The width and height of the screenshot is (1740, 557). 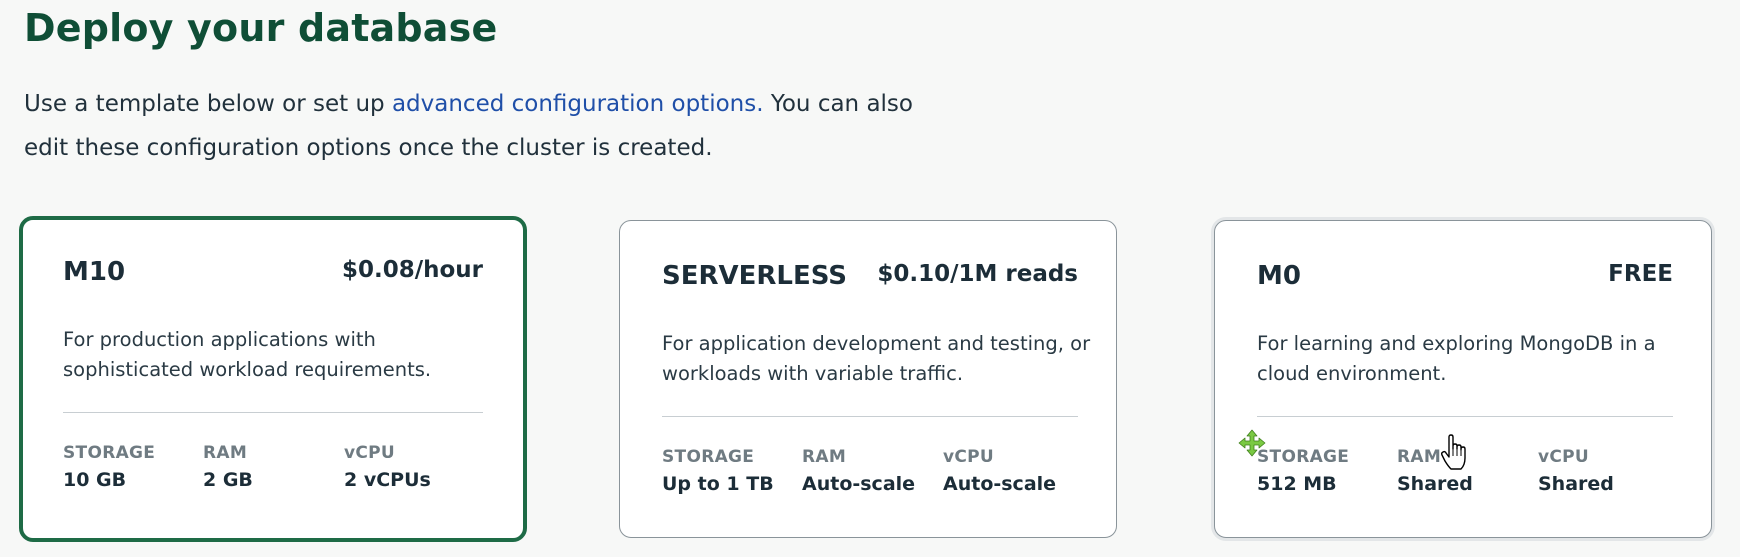 I want to click on spec-storage: STORAGE Up to 1 TB, so click(x=718, y=472).